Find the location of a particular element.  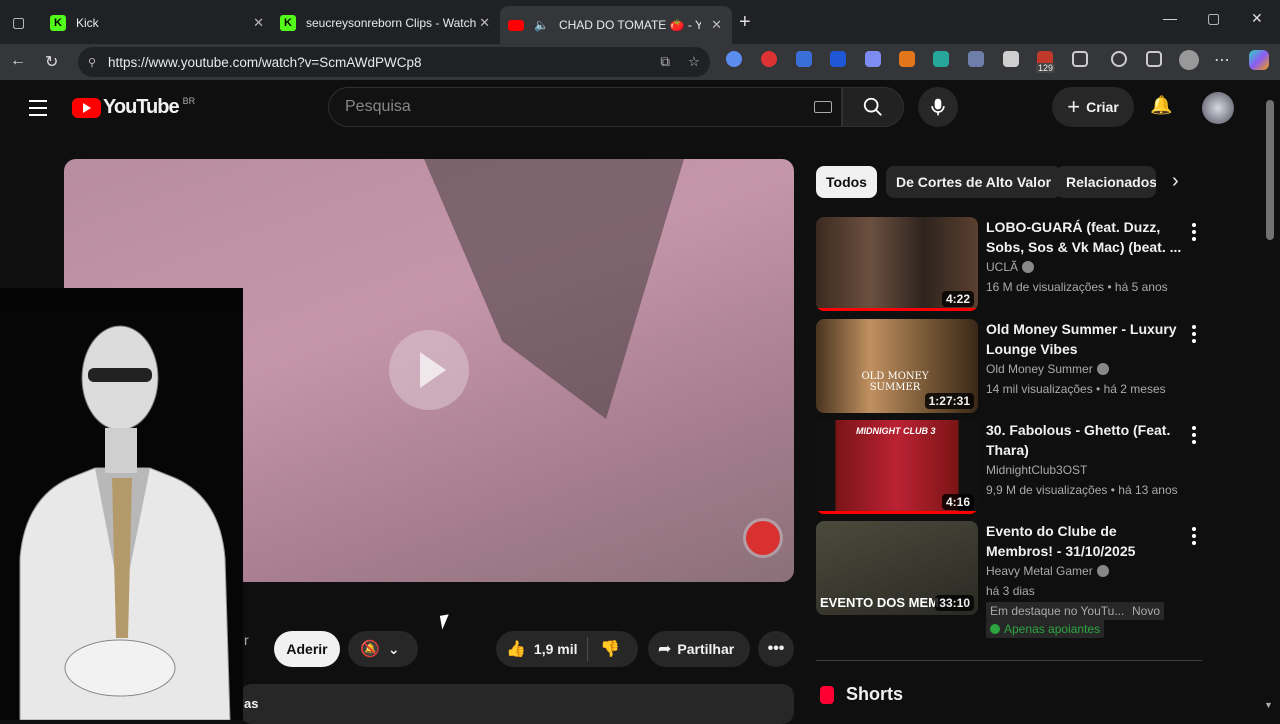

maximize-icon: ▢ is located at coordinates (1213, 18).